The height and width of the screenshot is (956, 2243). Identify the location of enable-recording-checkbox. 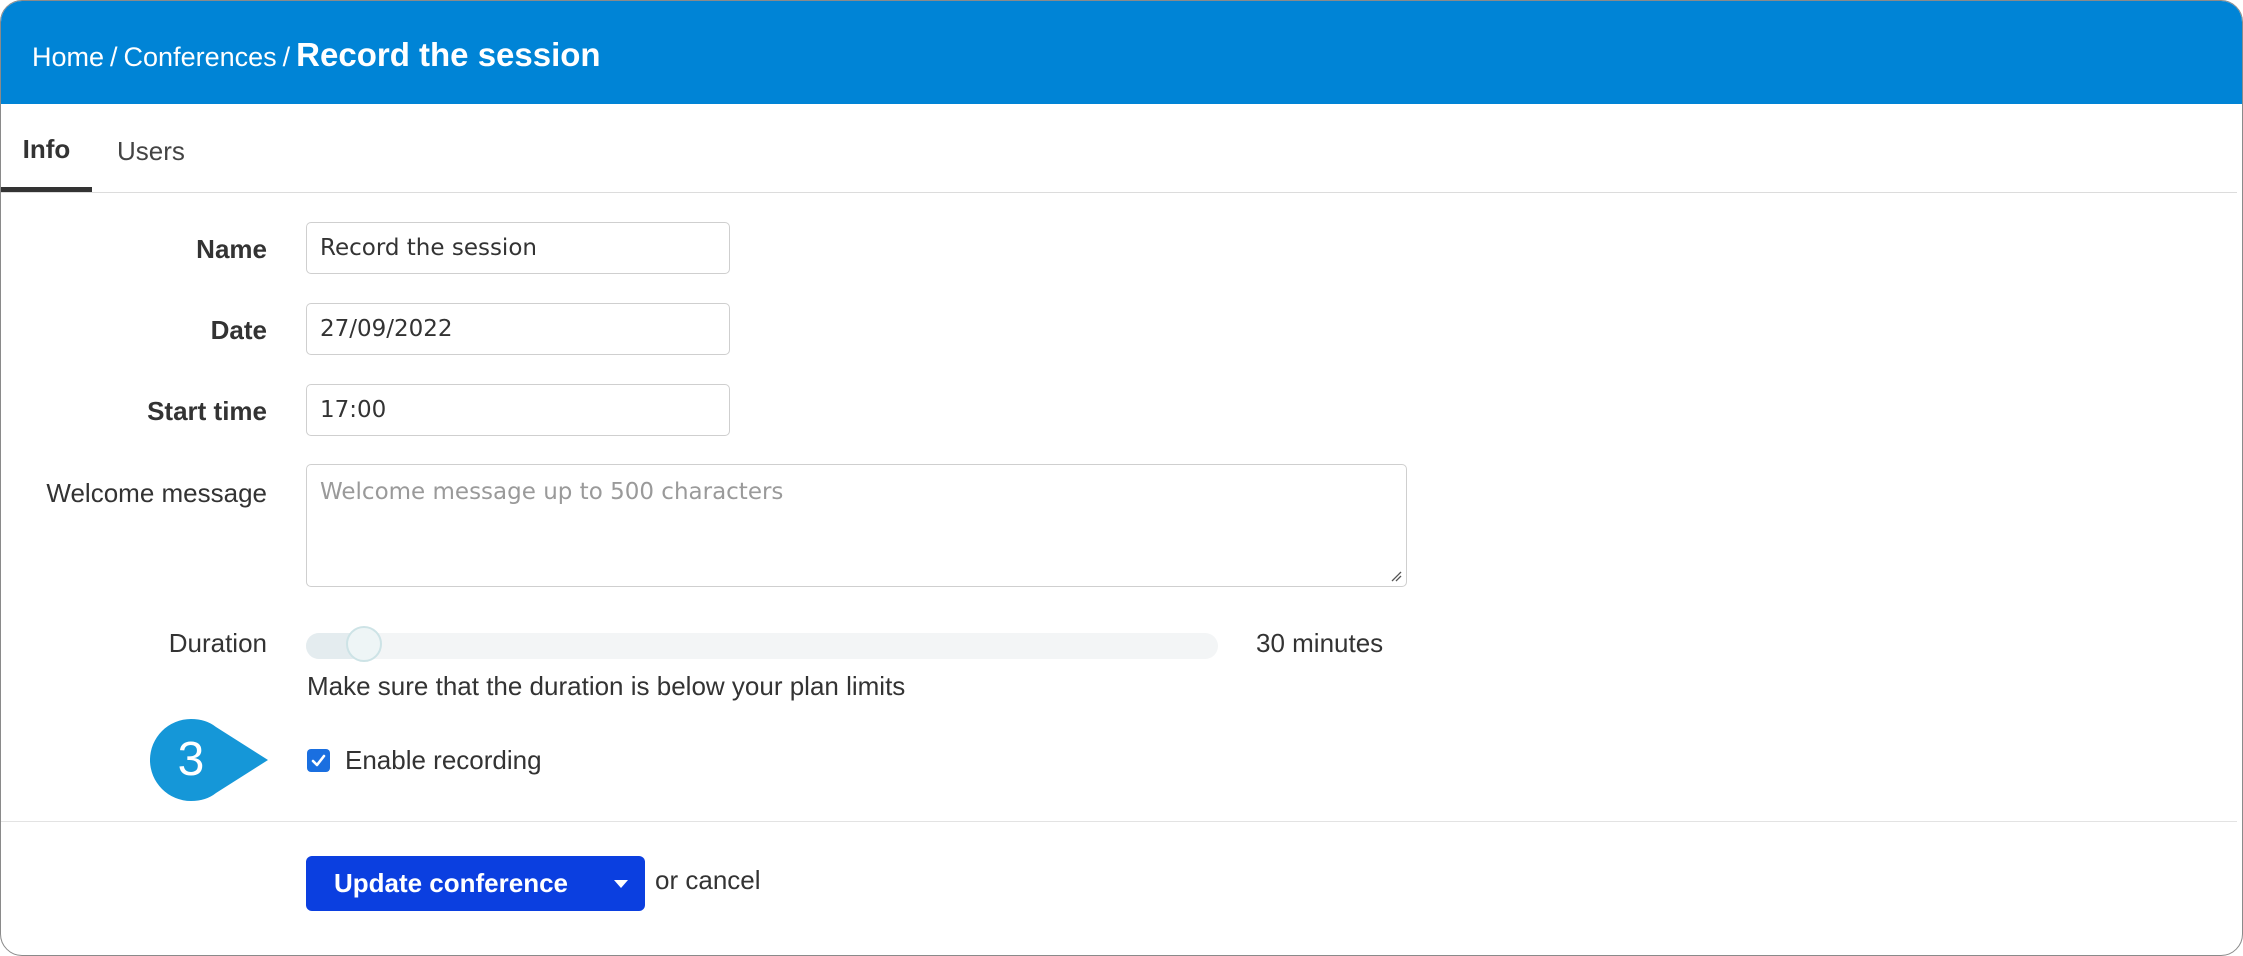
(318, 760).